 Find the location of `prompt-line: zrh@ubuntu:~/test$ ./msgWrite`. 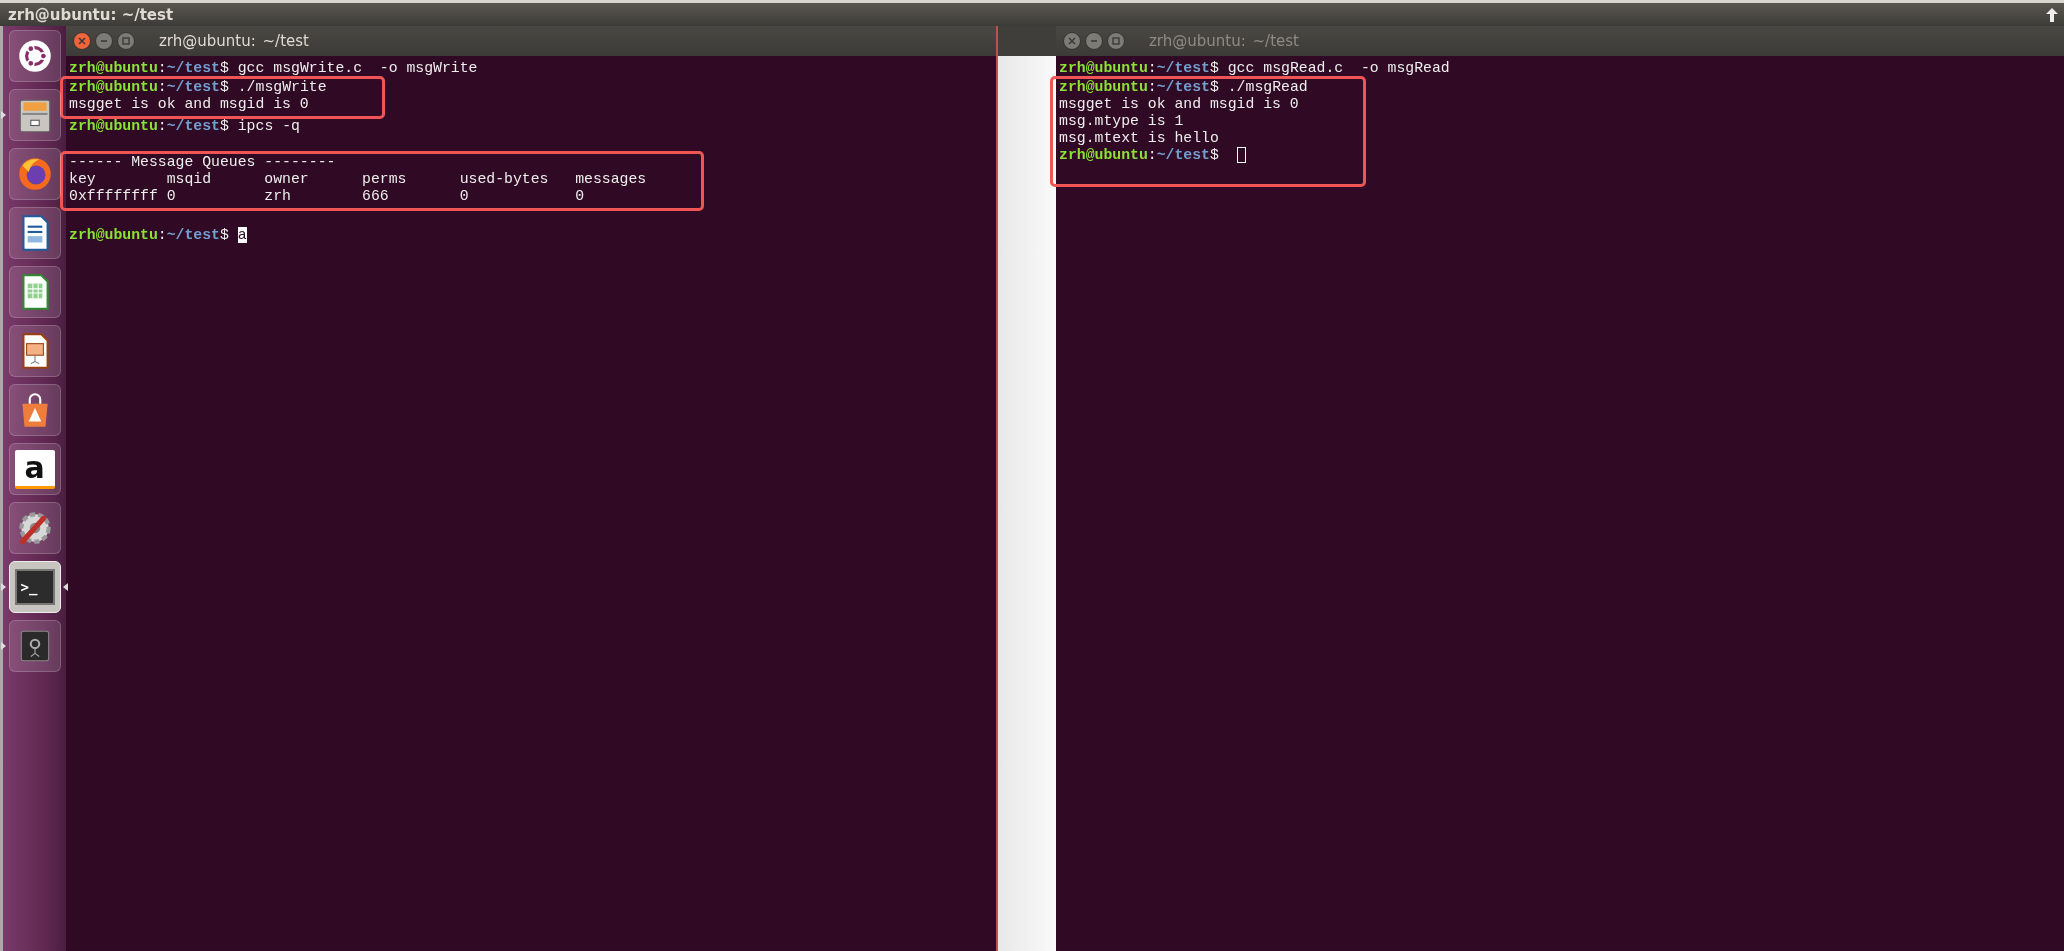

prompt-line: zrh@ubuntu:~/test$ ./msgWrite is located at coordinates (198, 87).